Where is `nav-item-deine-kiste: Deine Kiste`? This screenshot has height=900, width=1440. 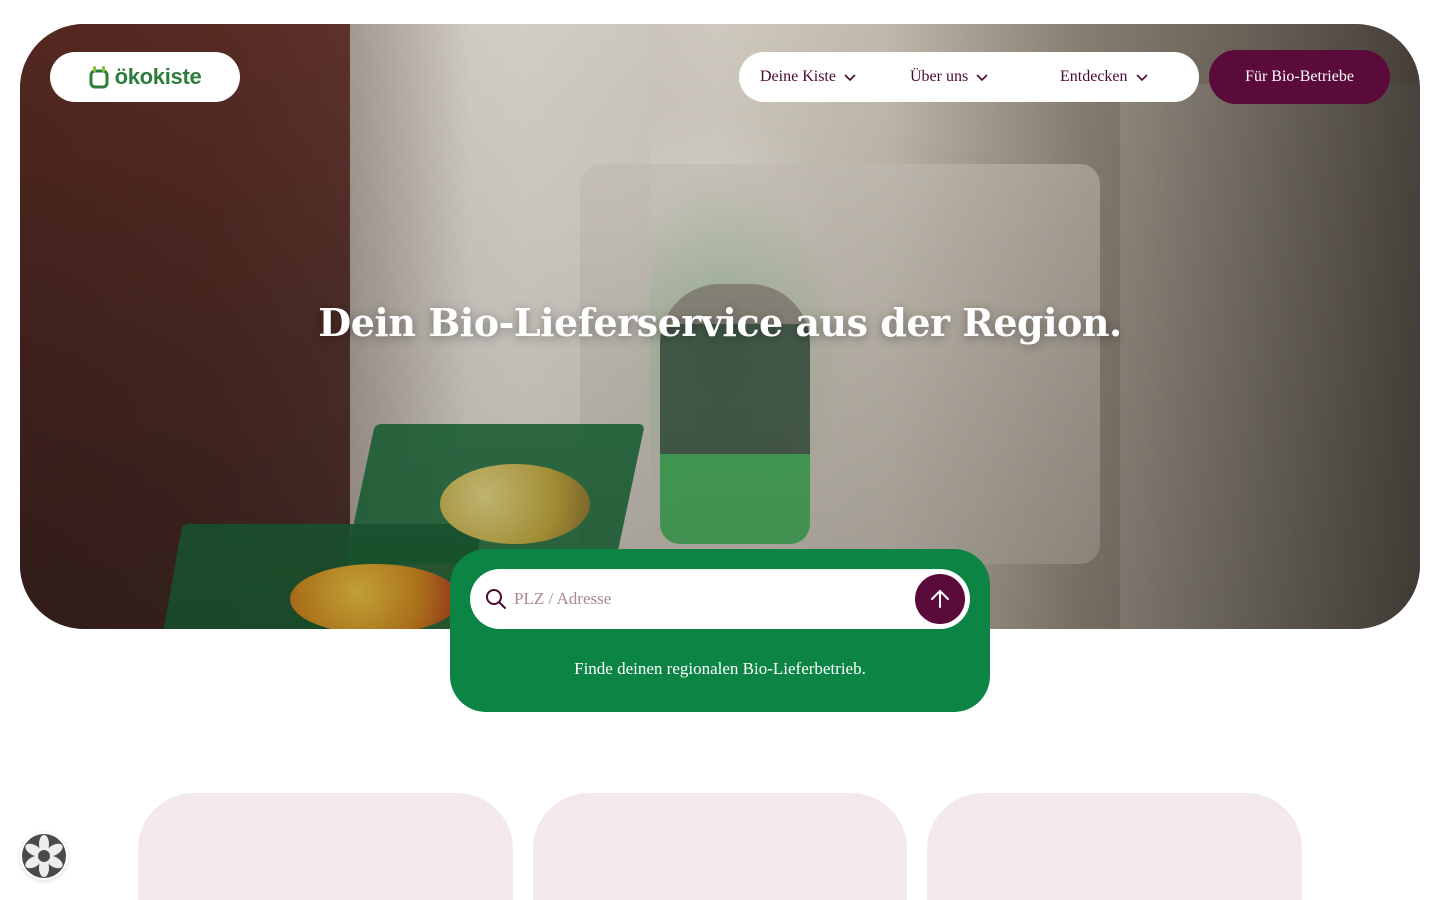
nav-item-deine-kiste: Deine Kiste is located at coordinates (808, 77).